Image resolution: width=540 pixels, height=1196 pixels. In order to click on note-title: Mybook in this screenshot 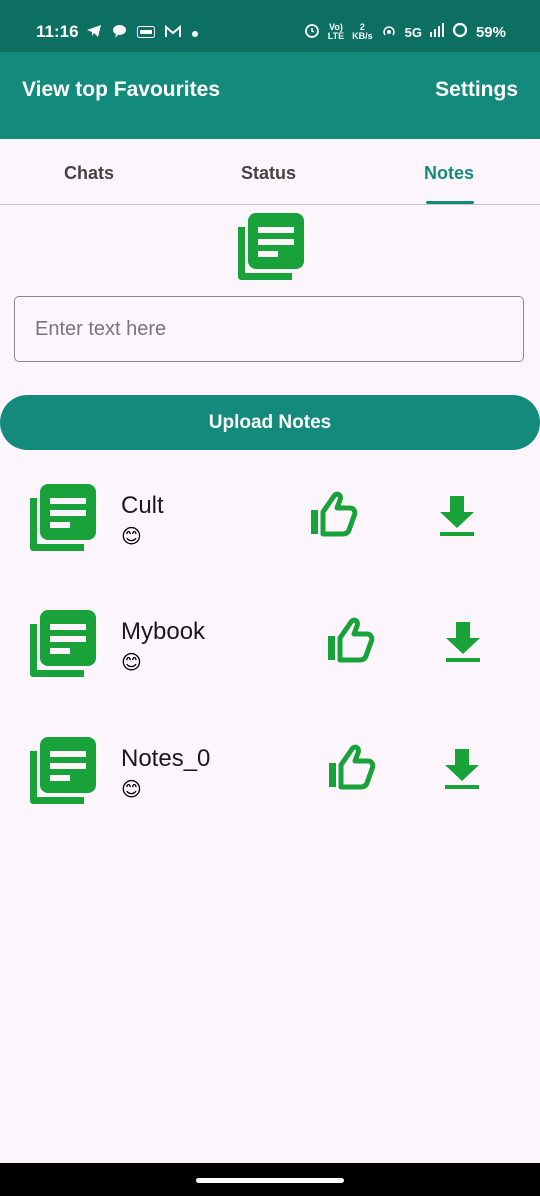, I will do `click(163, 631)`.